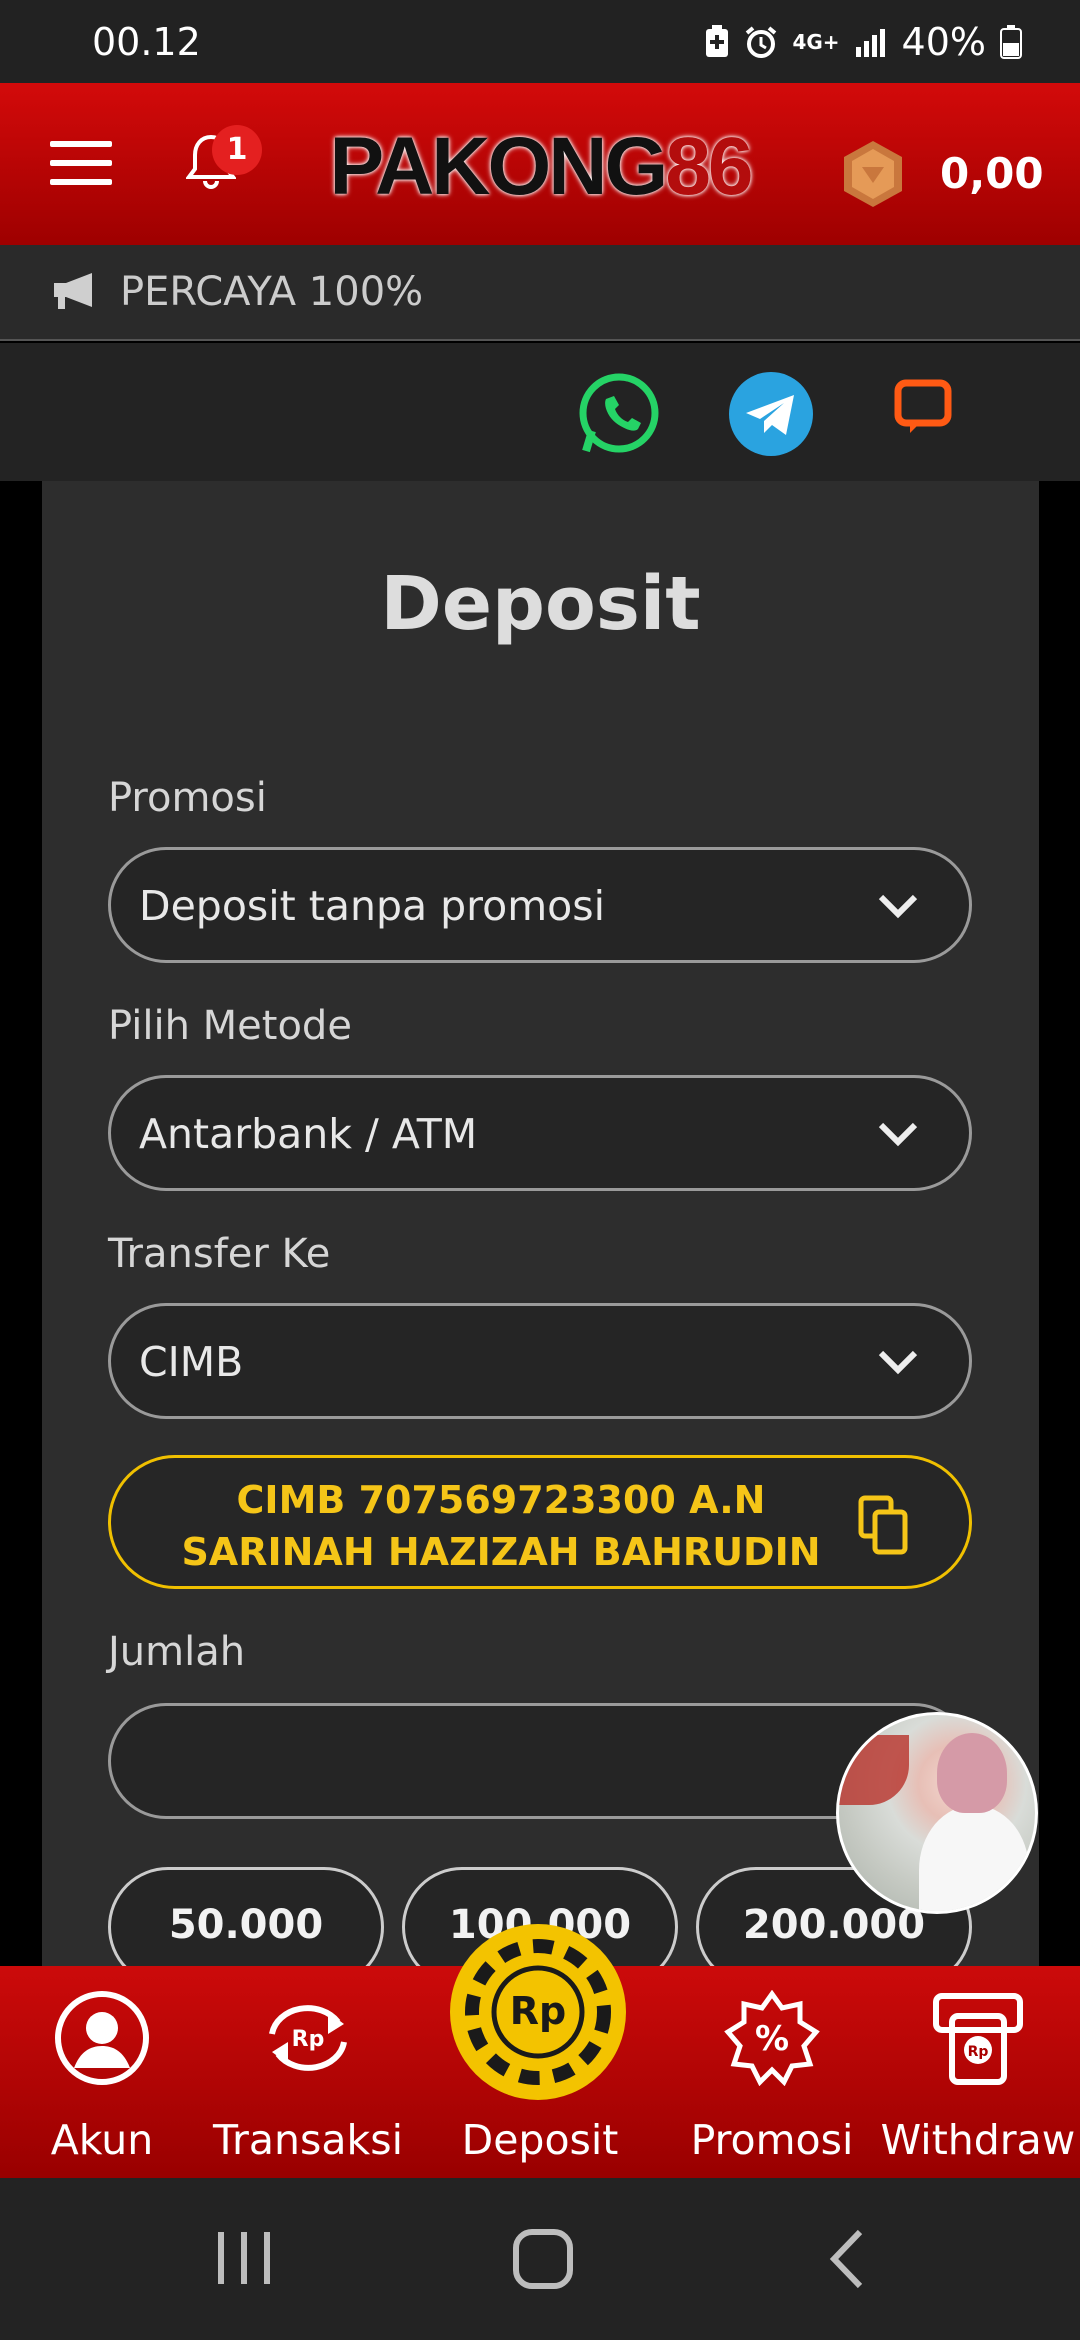 The height and width of the screenshot is (2340, 1080). What do you see at coordinates (219, 1254) in the screenshot?
I see `transfer-label: Transfer Ke` at bounding box center [219, 1254].